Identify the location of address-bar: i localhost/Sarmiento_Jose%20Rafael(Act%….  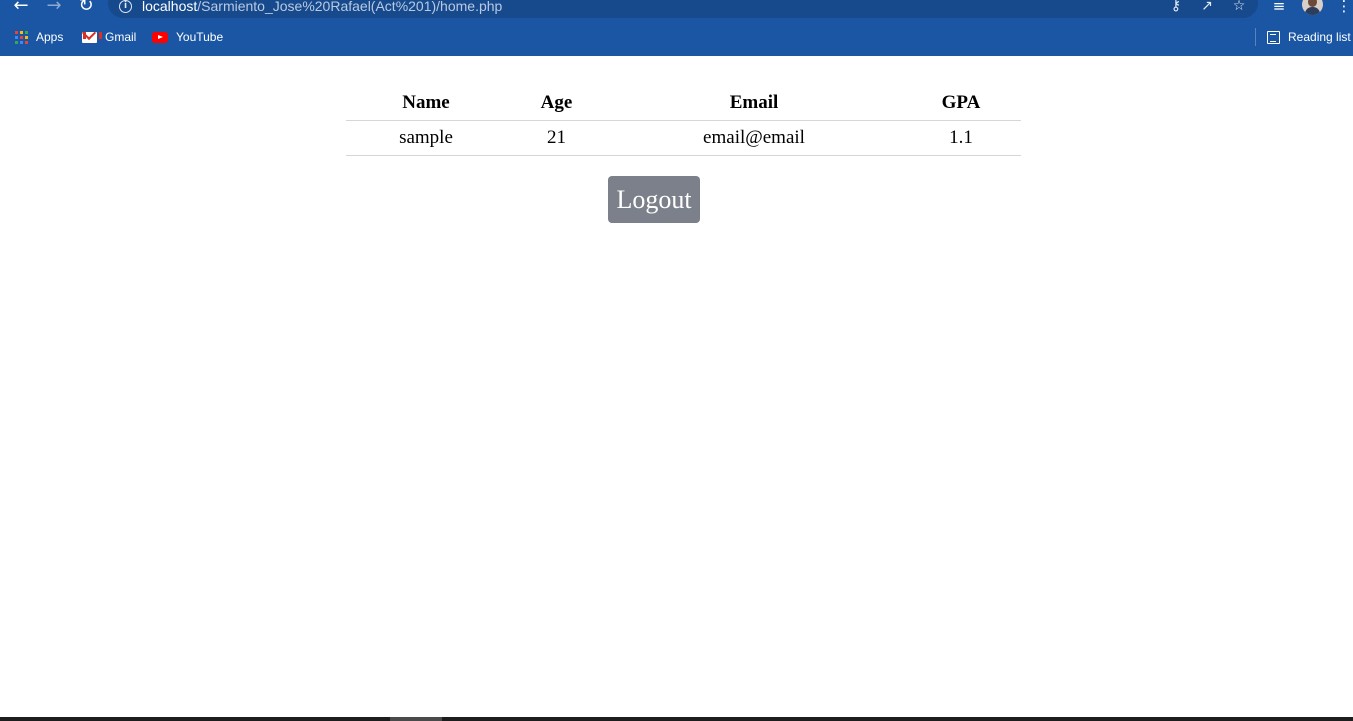
(683, 9).